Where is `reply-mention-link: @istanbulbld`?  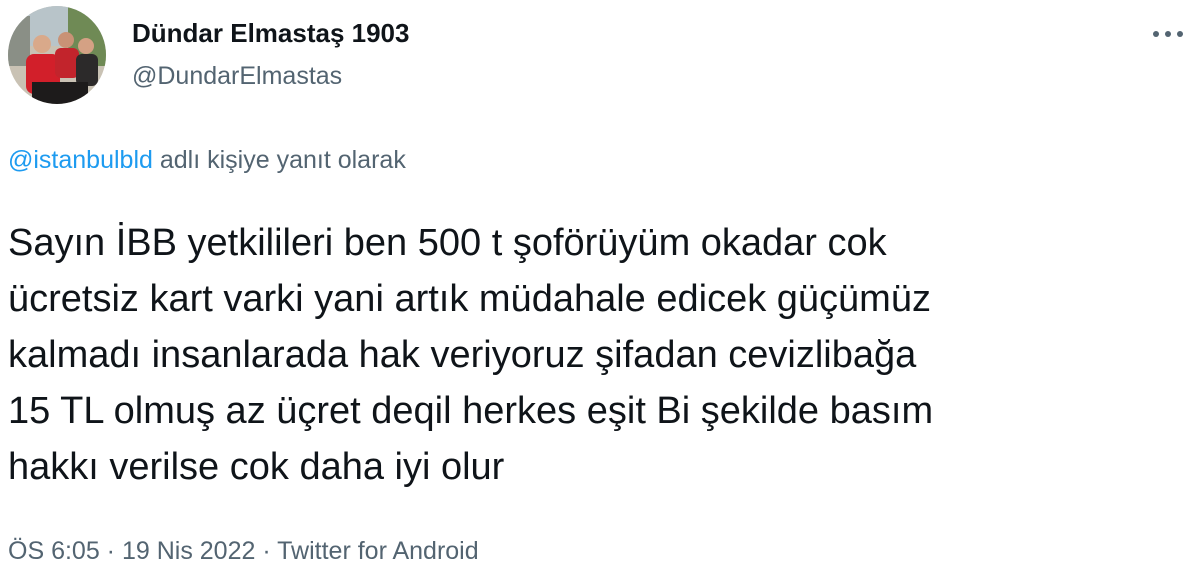 reply-mention-link: @istanbulbld is located at coordinates (80, 160).